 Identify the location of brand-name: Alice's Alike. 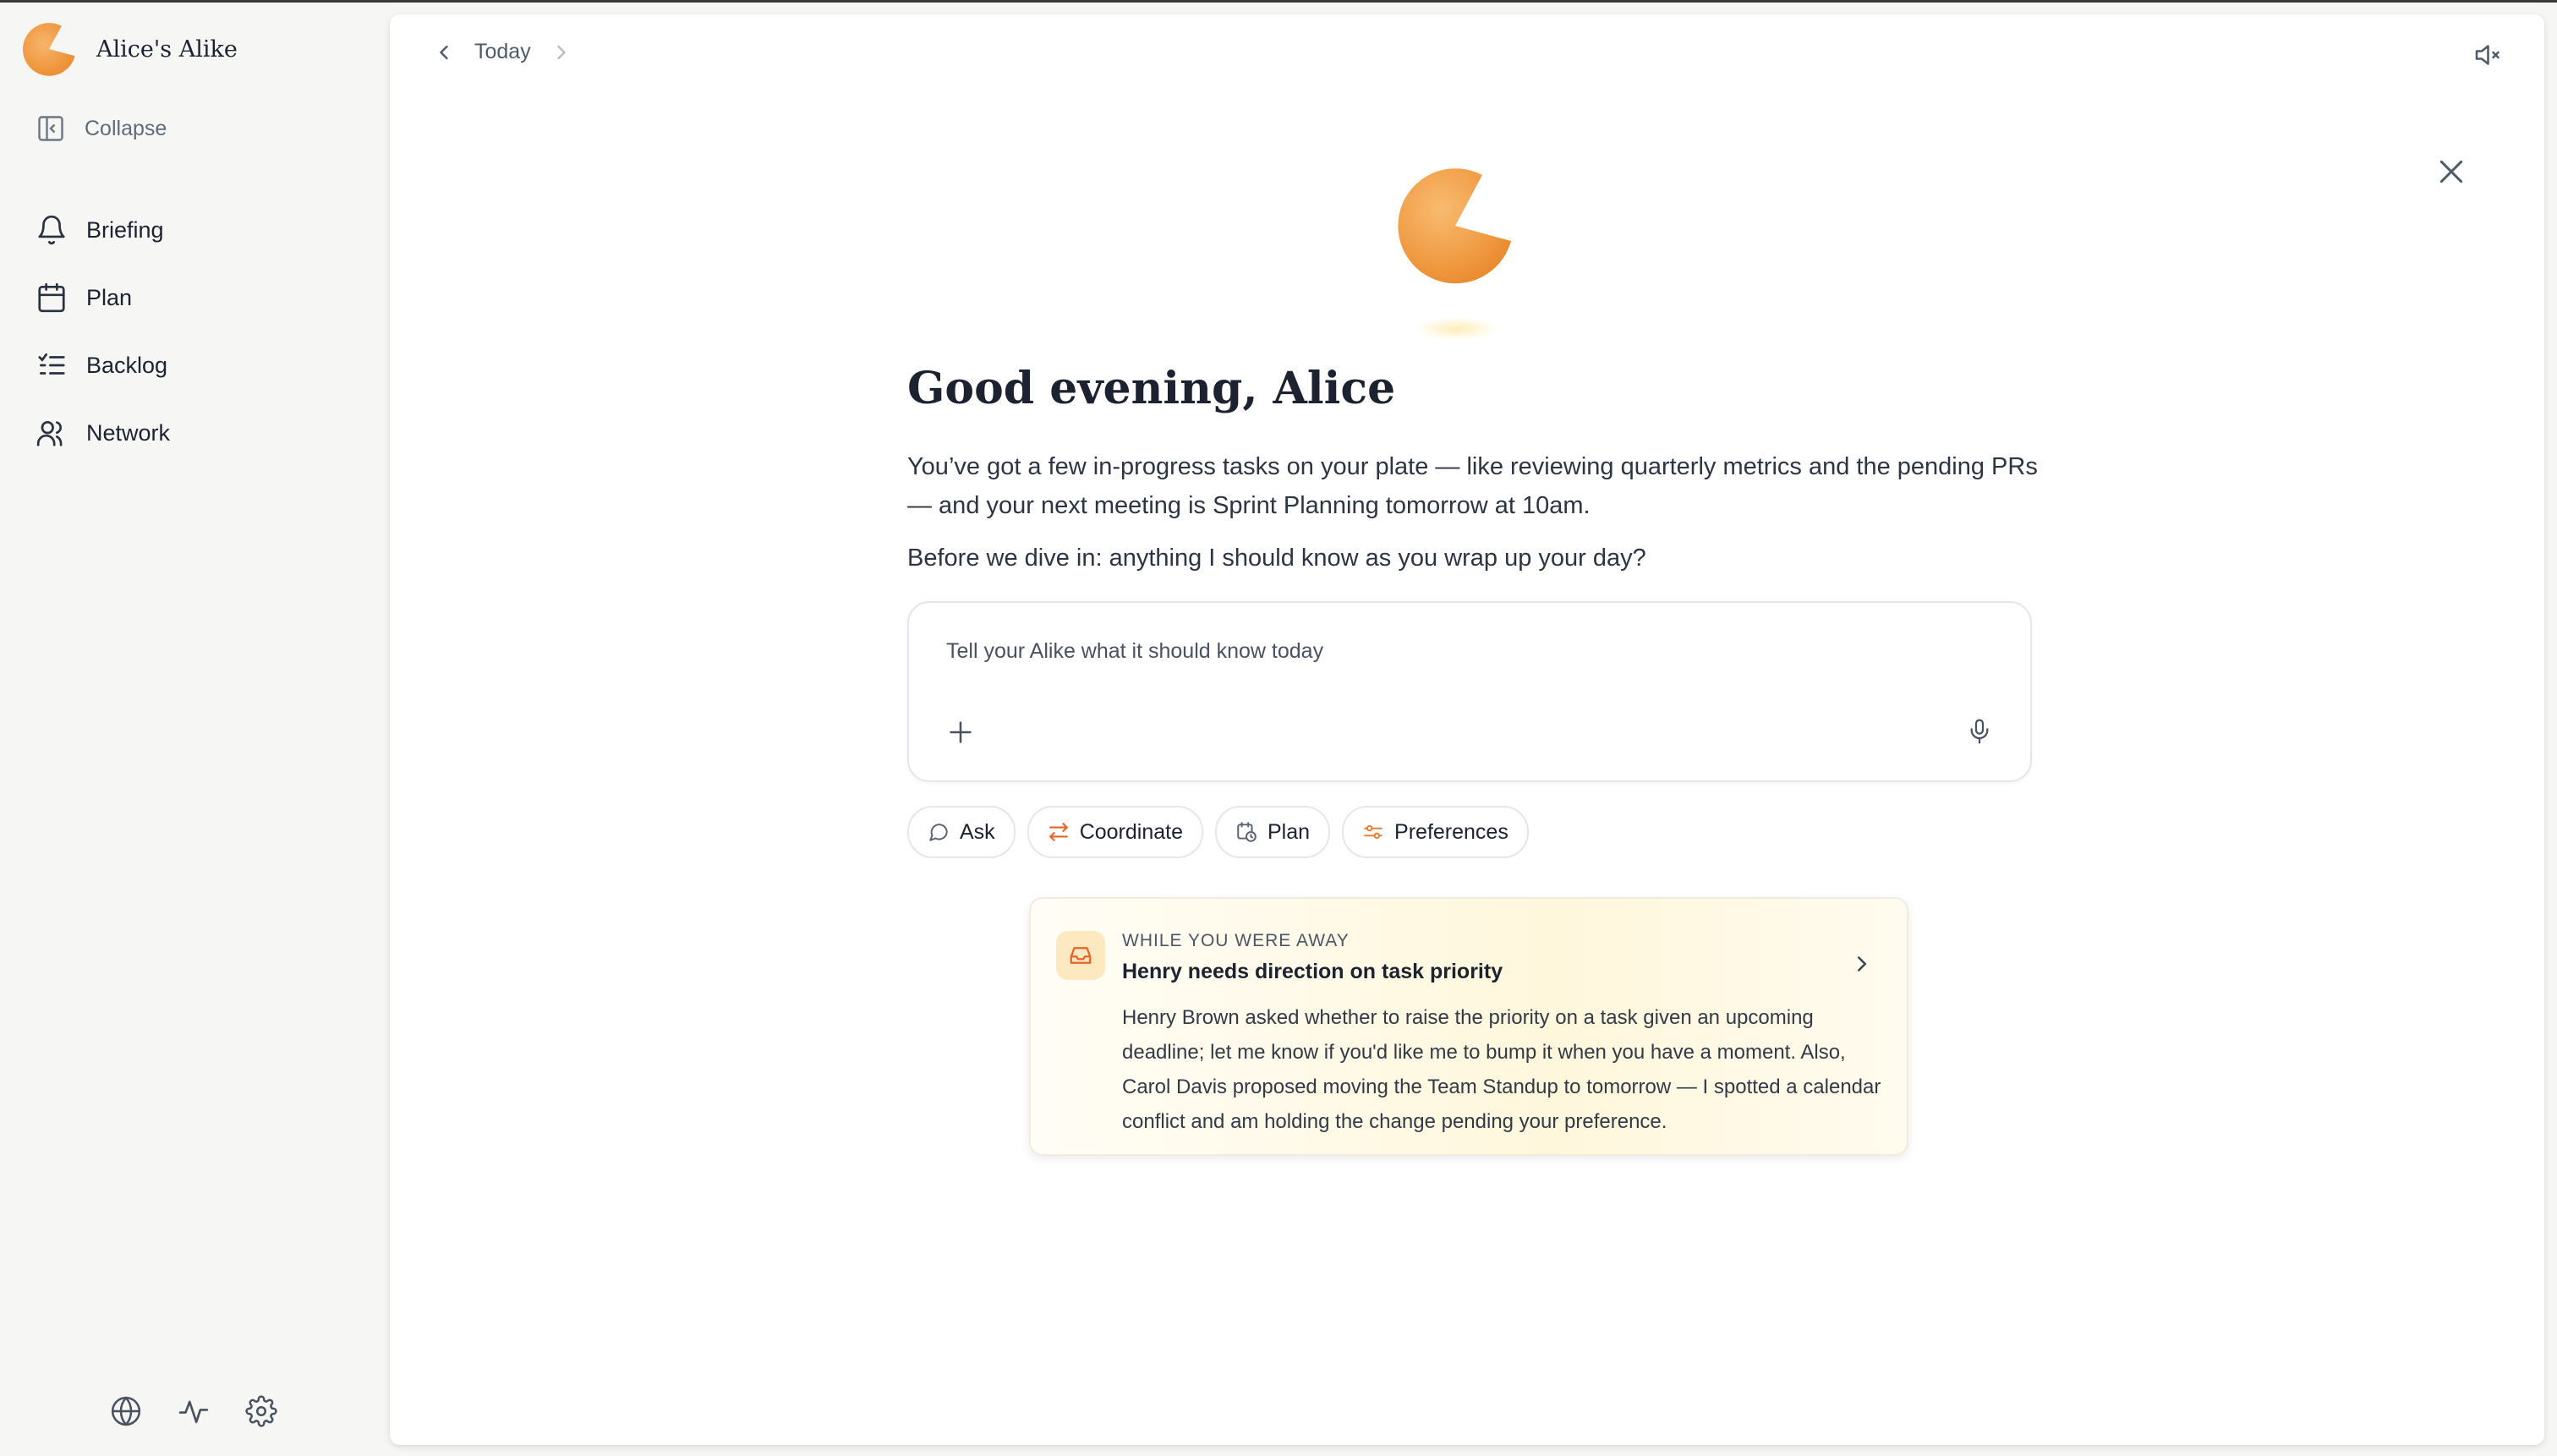
(167, 50).